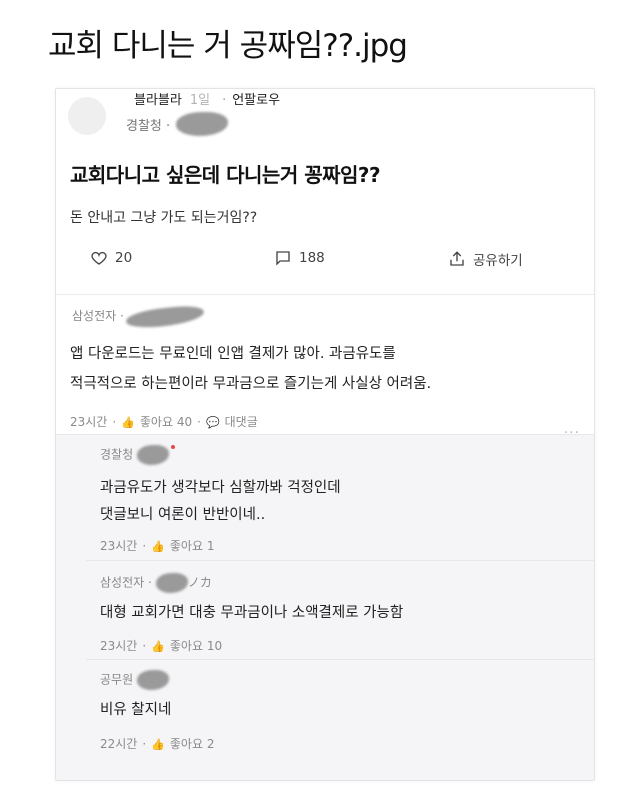 This screenshot has height=794, width=640. Describe the element at coordinates (228, 46) in the screenshot. I see `page-title: 교회 다니는 거 공짜임??.jpg` at that location.